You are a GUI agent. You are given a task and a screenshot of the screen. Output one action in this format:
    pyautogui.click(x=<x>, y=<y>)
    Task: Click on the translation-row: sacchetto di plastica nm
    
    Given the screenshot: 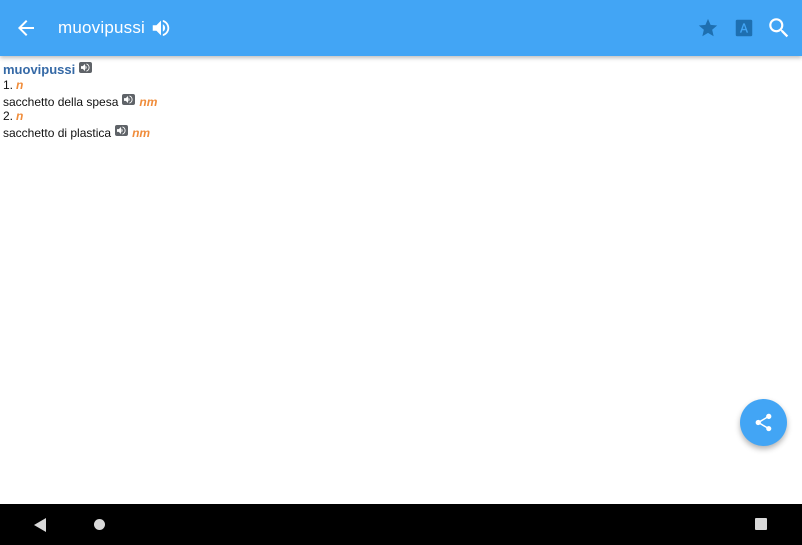 What is the action you would take?
    pyautogui.click(x=76, y=132)
    